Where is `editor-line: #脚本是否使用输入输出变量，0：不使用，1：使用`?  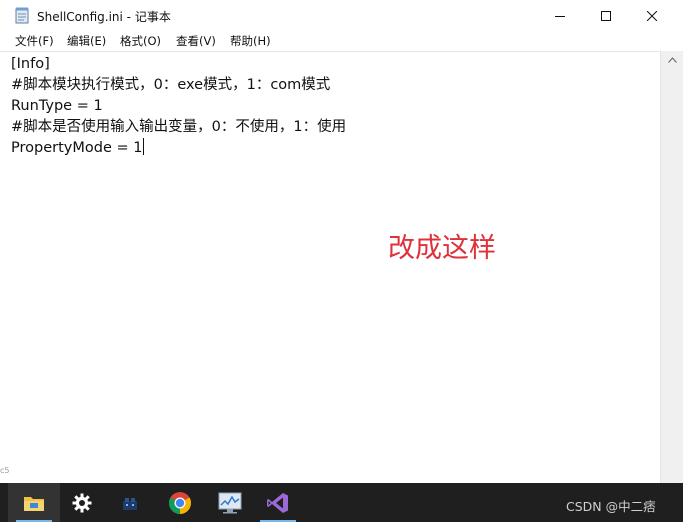 editor-line: #脚本是否使用输入输出变量，0：不使用，1：使用 is located at coordinates (179, 127).